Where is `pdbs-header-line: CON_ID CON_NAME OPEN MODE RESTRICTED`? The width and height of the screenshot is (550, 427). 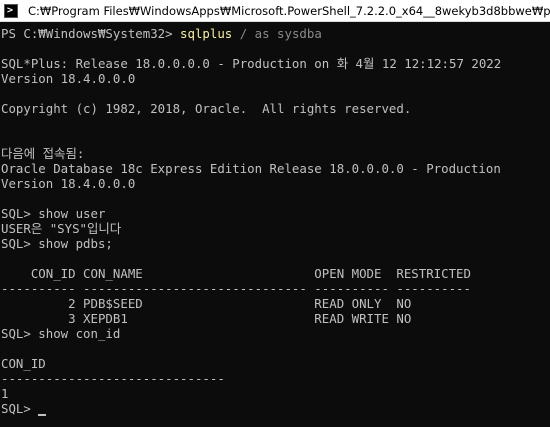
pdbs-header-line: CON_ID CON_NAME OPEN MODE RESTRICTED is located at coordinates (236, 273).